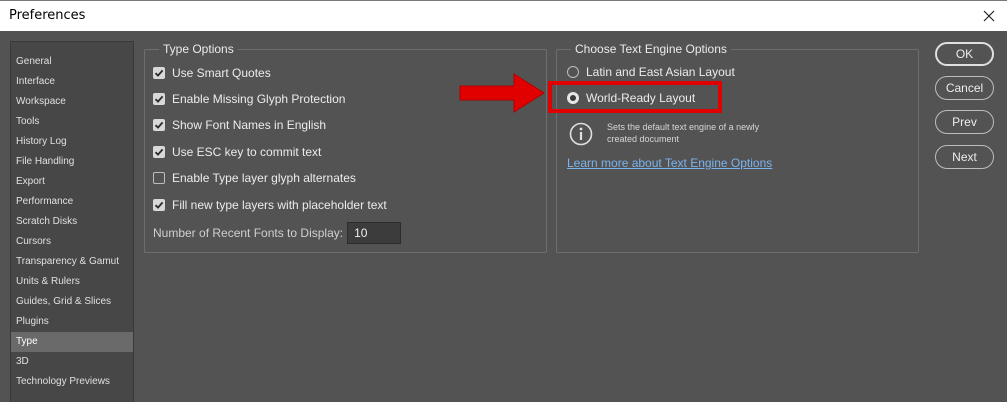 The height and width of the screenshot is (402, 1007). I want to click on missing-glyph-label: Enable Missing Glyph Protection, so click(259, 99).